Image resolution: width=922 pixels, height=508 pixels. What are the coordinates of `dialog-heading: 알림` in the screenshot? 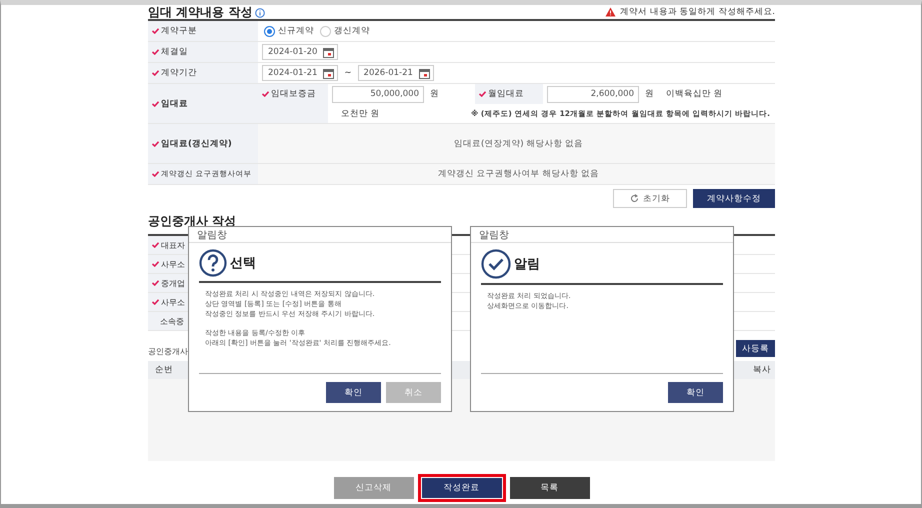 It's located at (527, 264).